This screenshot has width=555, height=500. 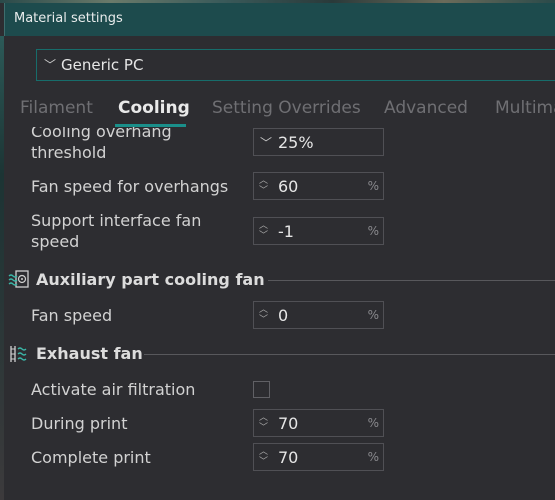 What do you see at coordinates (154, 108) in the screenshot?
I see `tab-cooling: Cooling` at bounding box center [154, 108].